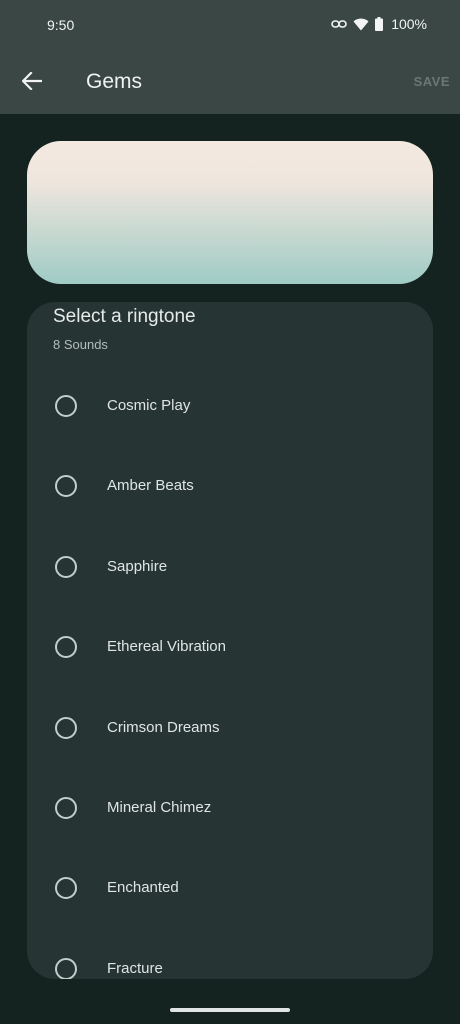  I want to click on ringtone-item-sapphire: Sapphire, so click(230, 567).